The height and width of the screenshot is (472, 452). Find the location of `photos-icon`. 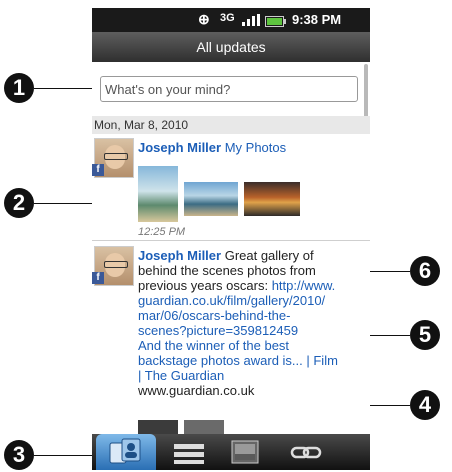

photos-icon is located at coordinates (245, 452).